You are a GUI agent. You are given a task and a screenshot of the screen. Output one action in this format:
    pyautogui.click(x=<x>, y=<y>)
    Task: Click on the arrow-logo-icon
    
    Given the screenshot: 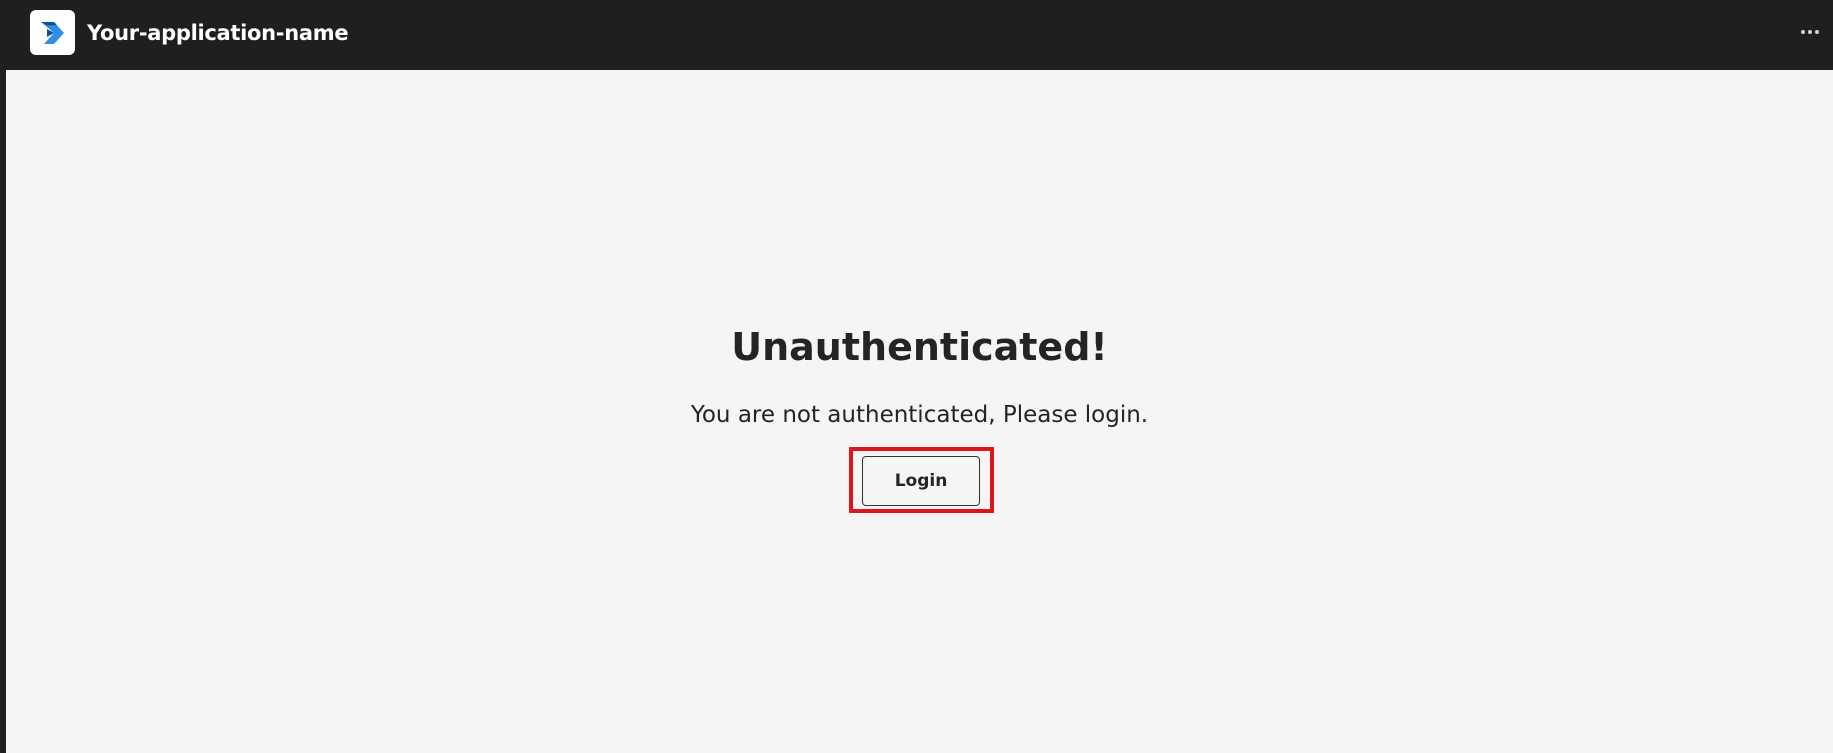 What is the action you would take?
    pyautogui.click(x=52, y=33)
    